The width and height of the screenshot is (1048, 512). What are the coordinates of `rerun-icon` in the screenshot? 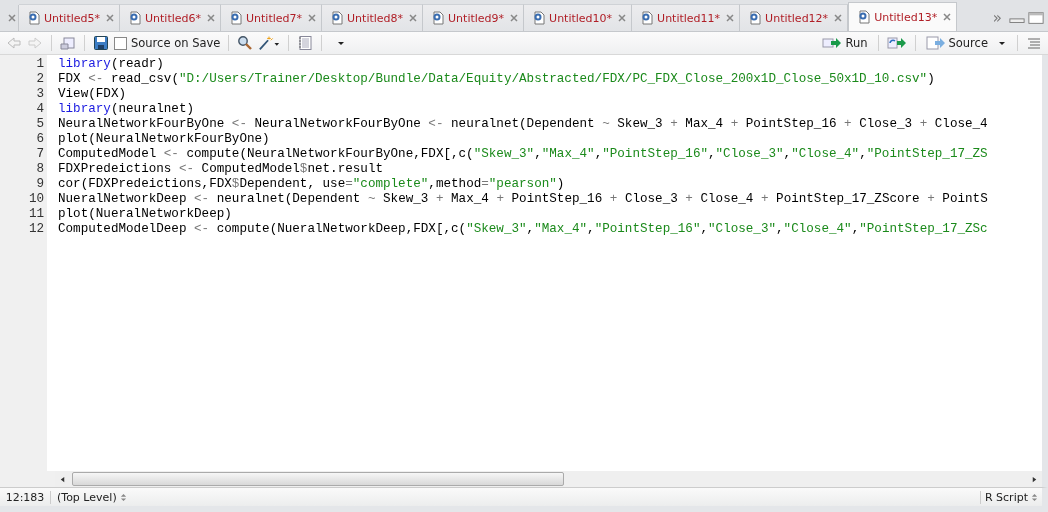 It's located at (896, 43).